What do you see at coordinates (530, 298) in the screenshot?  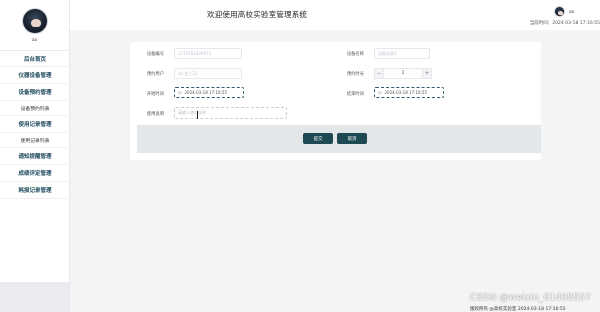 I see `watermark: CSDN @weixin_61498557` at bounding box center [530, 298].